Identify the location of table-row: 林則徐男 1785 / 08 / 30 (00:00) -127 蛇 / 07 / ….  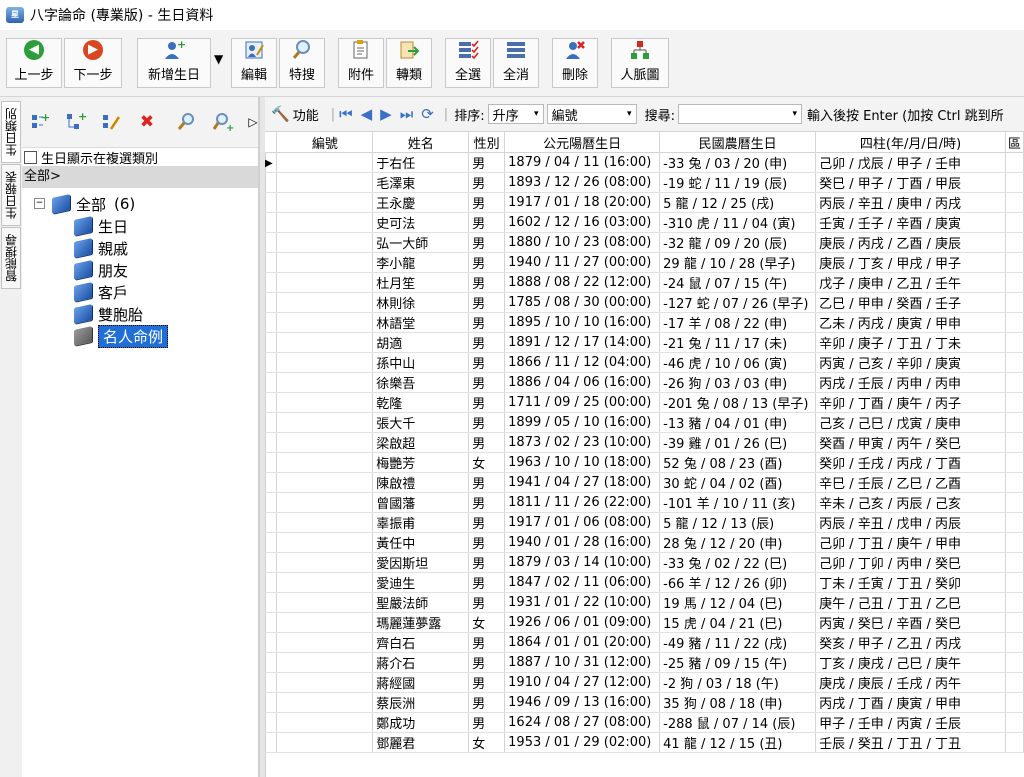
(644, 302).